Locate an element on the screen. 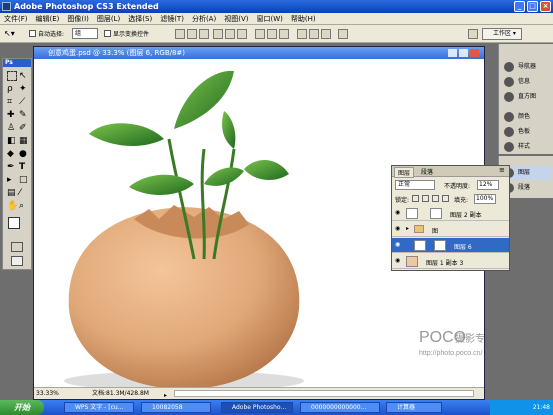 This screenshot has width=553, height=415. lock-position-icon is located at coordinates (435, 198).